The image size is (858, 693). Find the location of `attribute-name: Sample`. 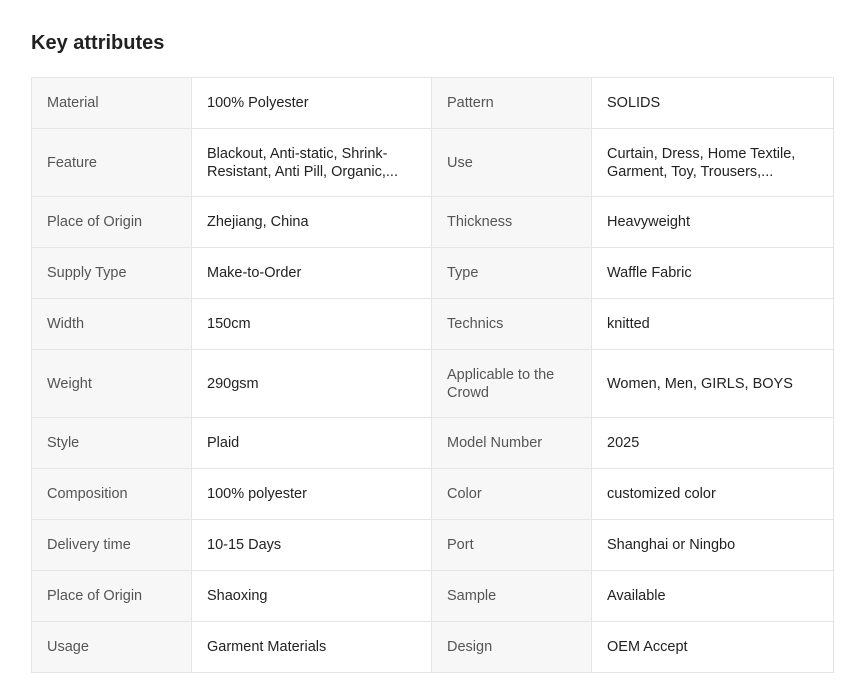

attribute-name: Sample is located at coordinates (511, 596).